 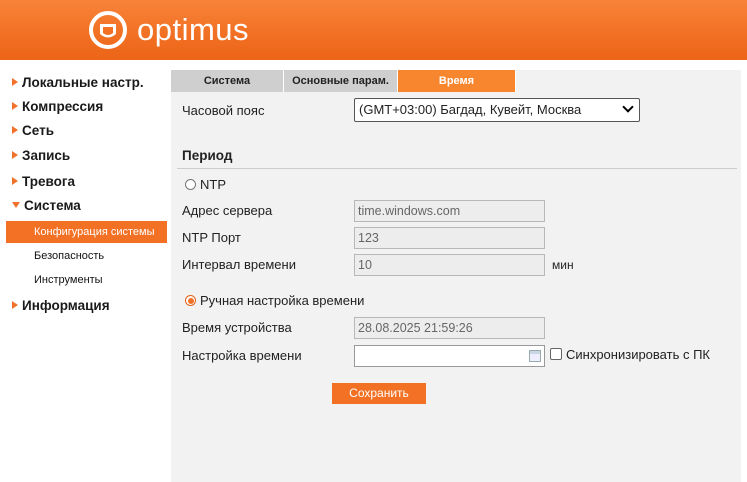 What do you see at coordinates (457, 168) in the screenshot?
I see `section-divider` at bounding box center [457, 168].